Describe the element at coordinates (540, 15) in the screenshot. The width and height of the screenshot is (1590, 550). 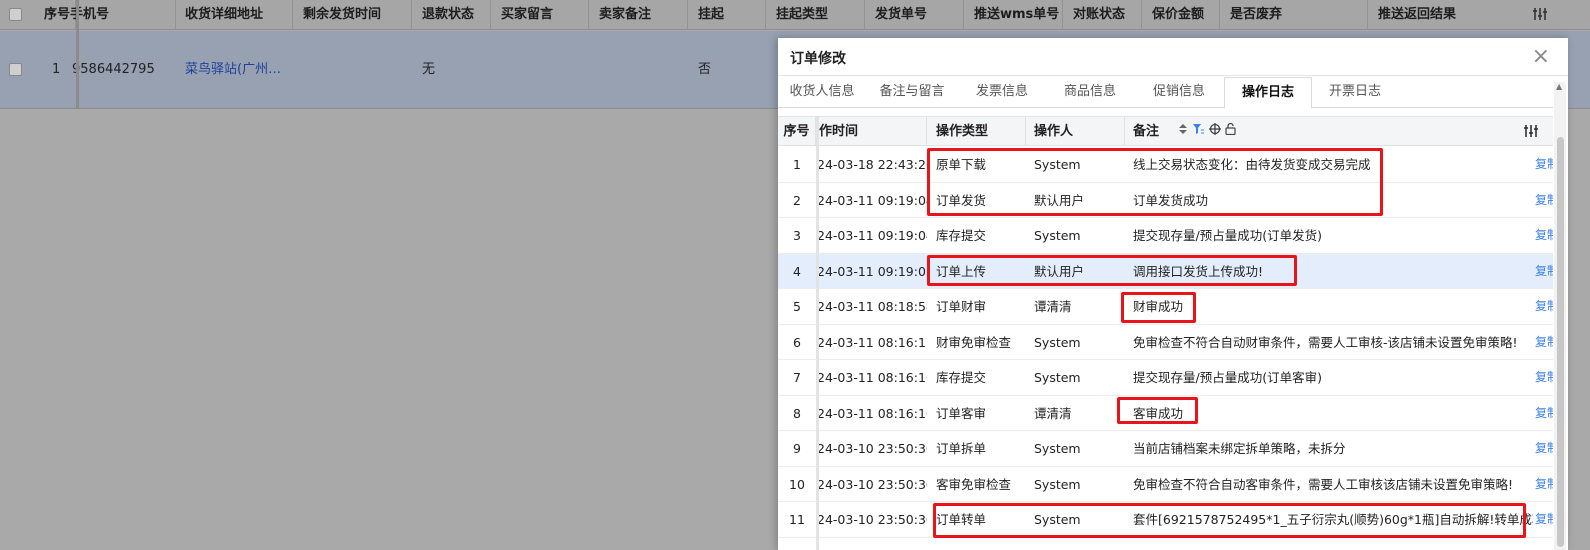
I see `col-header-buyer-message: 买家留言` at that location.